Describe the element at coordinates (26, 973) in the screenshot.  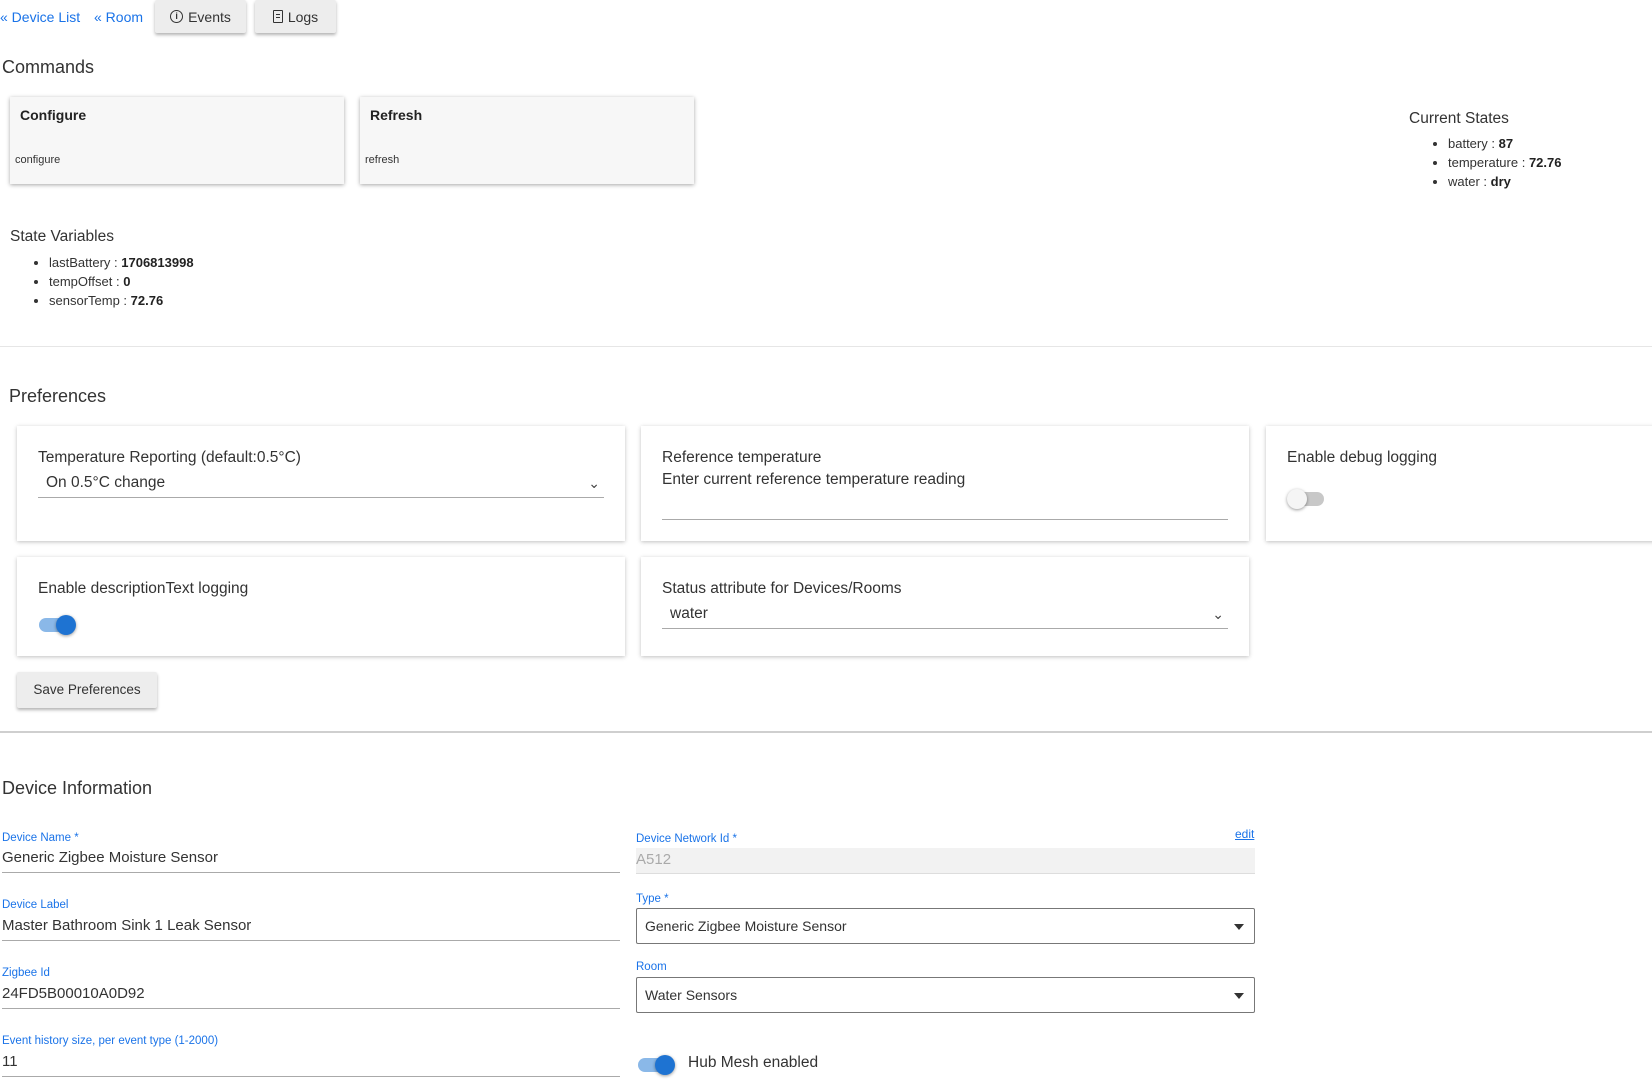
I see `zigbee-id-label: Zigbee Id` at that location.